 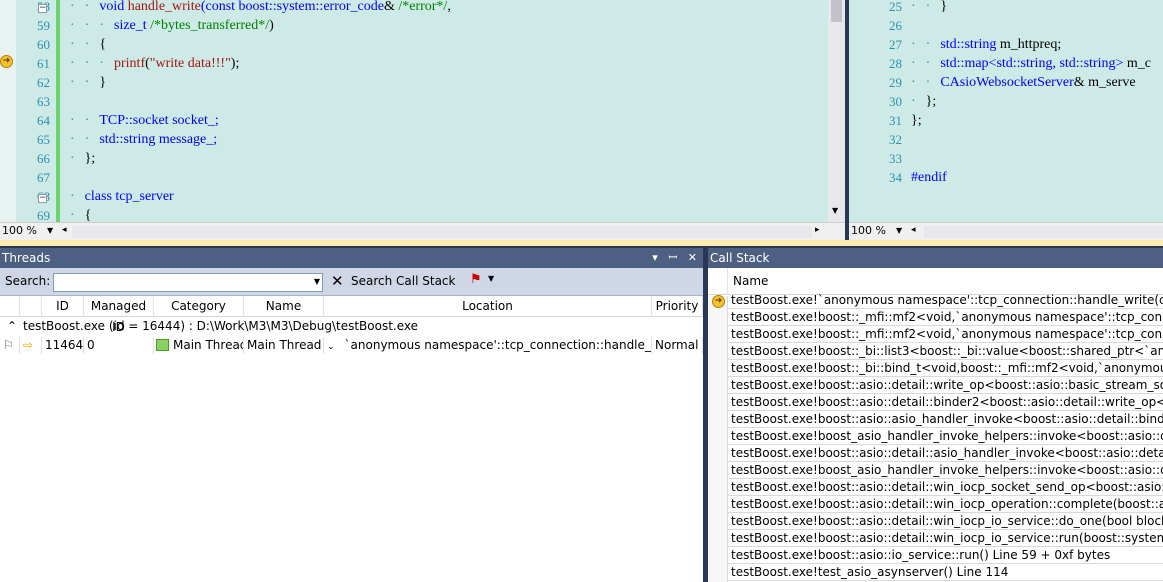 I want to click on clear-search-icon: ✕, so click(x=337, y=281).